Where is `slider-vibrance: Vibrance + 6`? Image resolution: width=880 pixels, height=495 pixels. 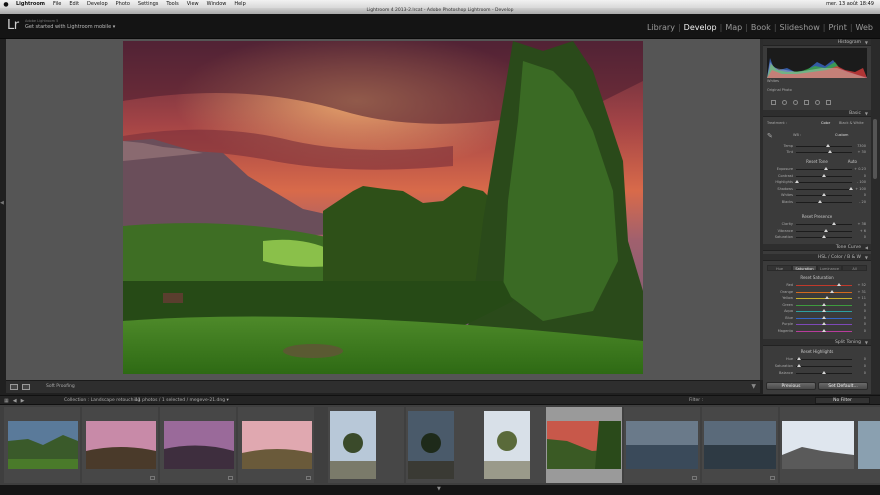 slider-vibrance: Vibrance + 6 is located at coordinates (817, 231).